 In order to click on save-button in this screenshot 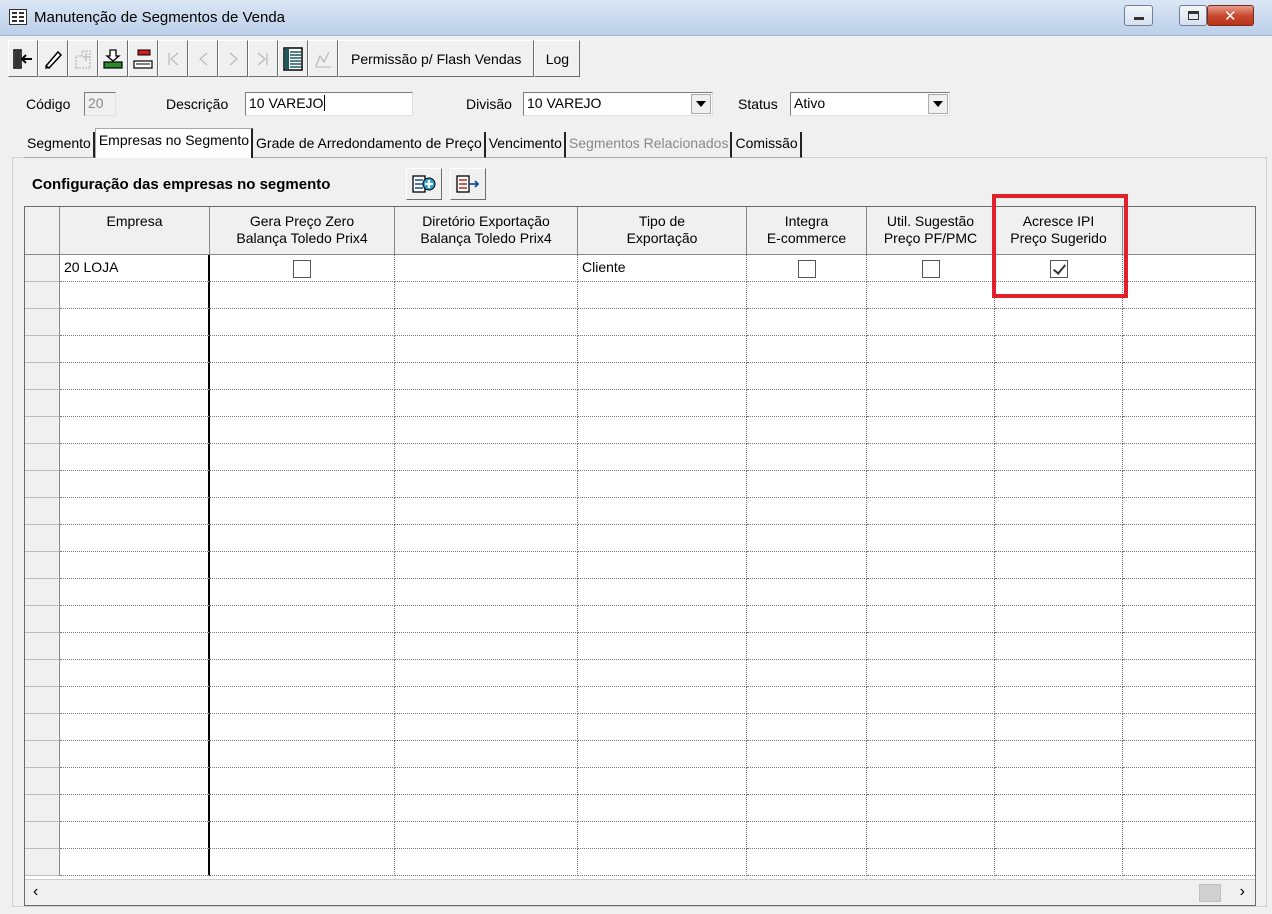, I will do `click(113, 58)`.